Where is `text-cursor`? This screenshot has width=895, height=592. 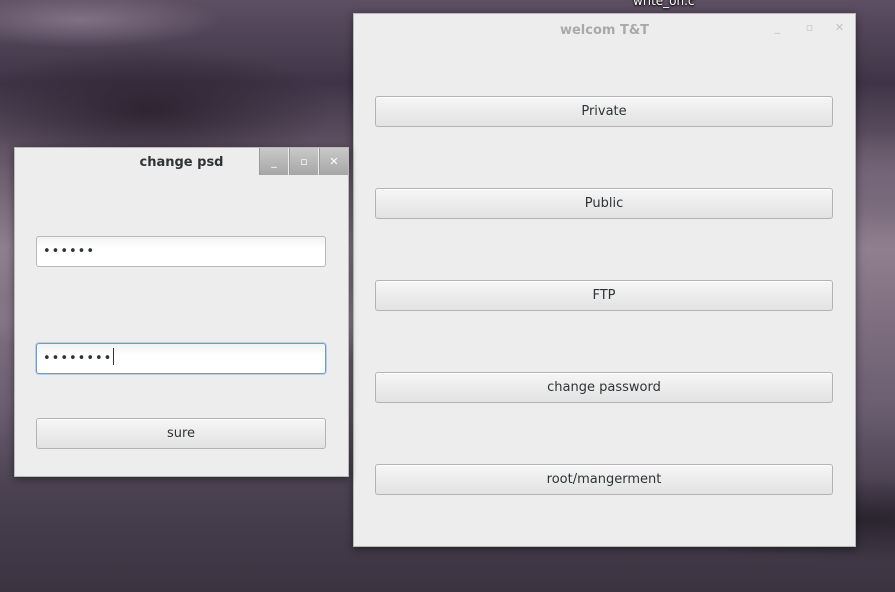 text-cursor is located at coordinates (114, 356).